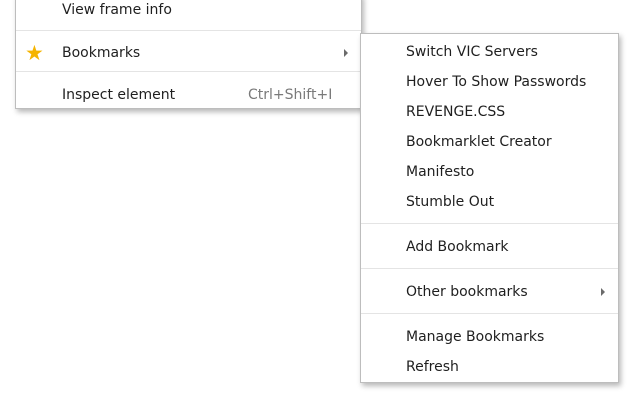 This screenshot has height=400, width=640. I want to click on bookmark-item-label: Manage Bookmarks, so click(475, 337).